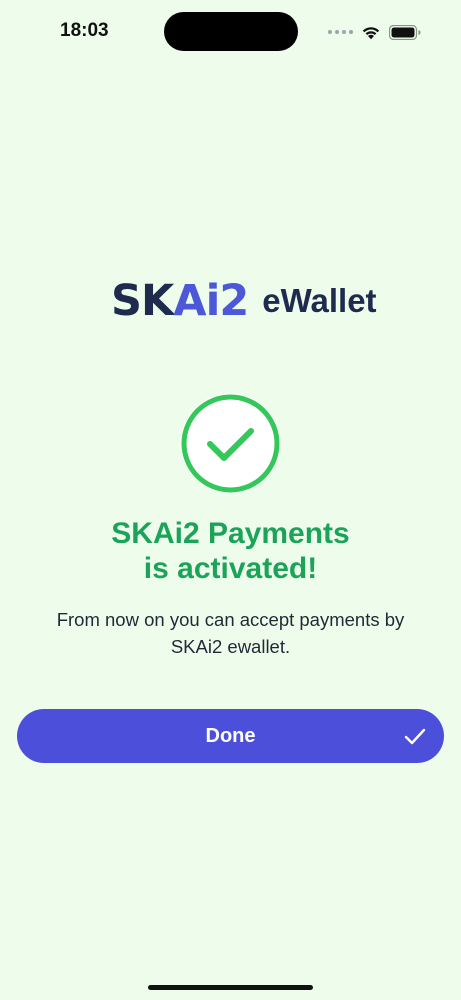 Image resolution: width=461 pixels, height=1000 pixels. I want to click on checkmark-circle-icon, so click(230, 443).